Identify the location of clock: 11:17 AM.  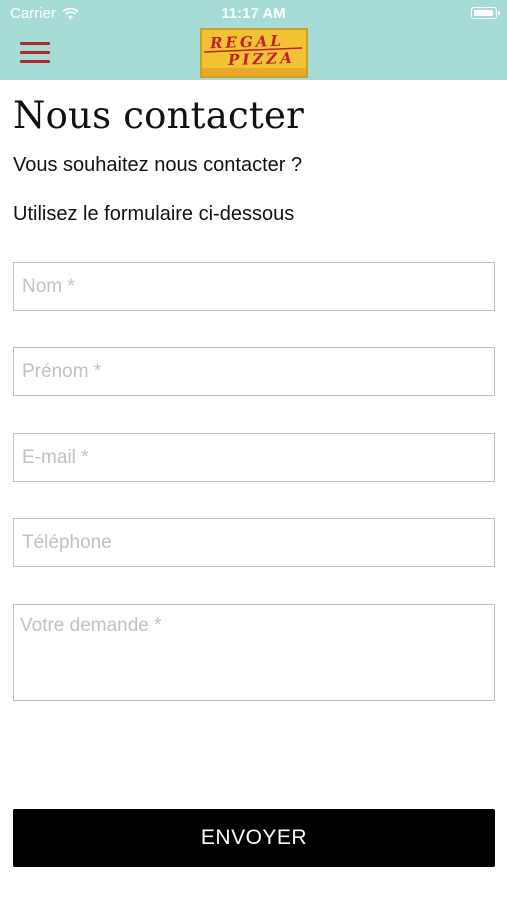
(253, 13).